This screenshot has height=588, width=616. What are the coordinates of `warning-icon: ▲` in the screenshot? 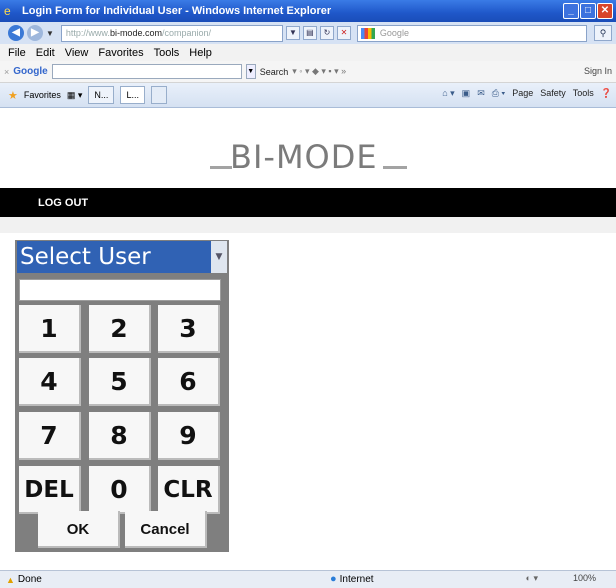 It's located at (10, 579).